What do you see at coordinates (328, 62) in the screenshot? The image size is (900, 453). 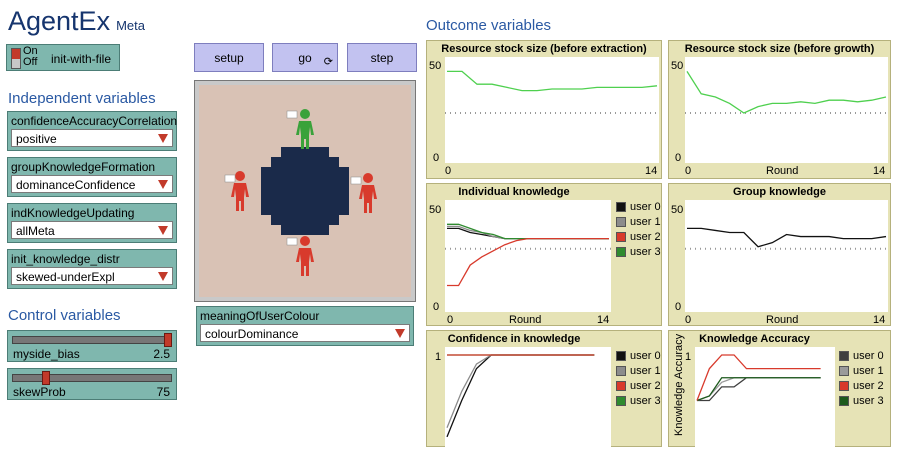 I see `forever-icon: ⟳` at bounding box center [328, 62].